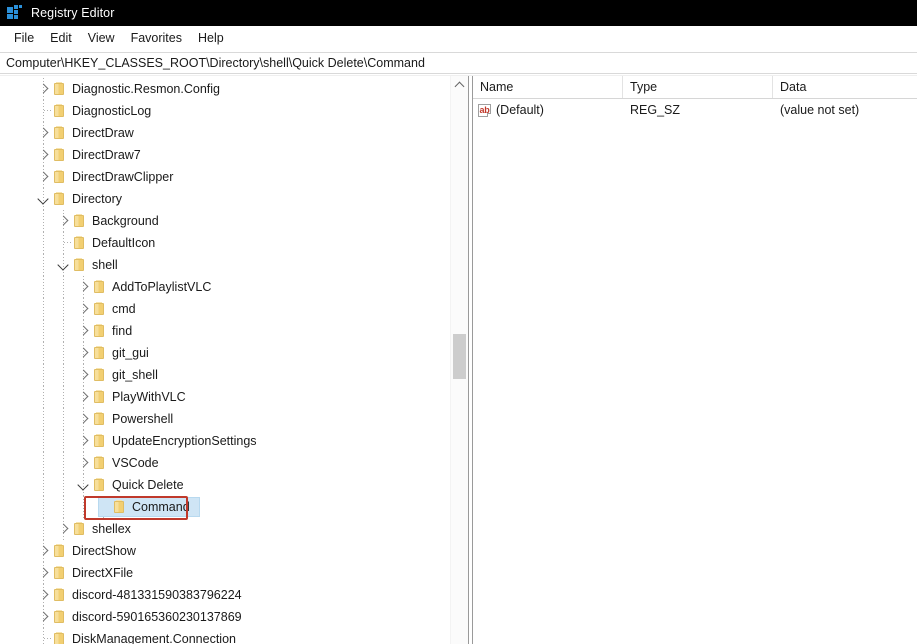  I want to click on tree-item-label: AddToPlaylistVLC, so click(162, 287).